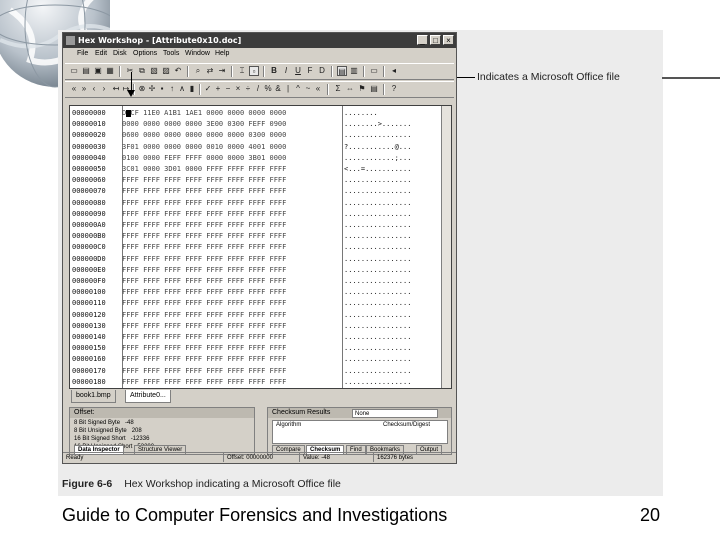  Describe the element at coordinates (89, 258) in the screenshot. I see `row-offset: 000000D0` at that location.